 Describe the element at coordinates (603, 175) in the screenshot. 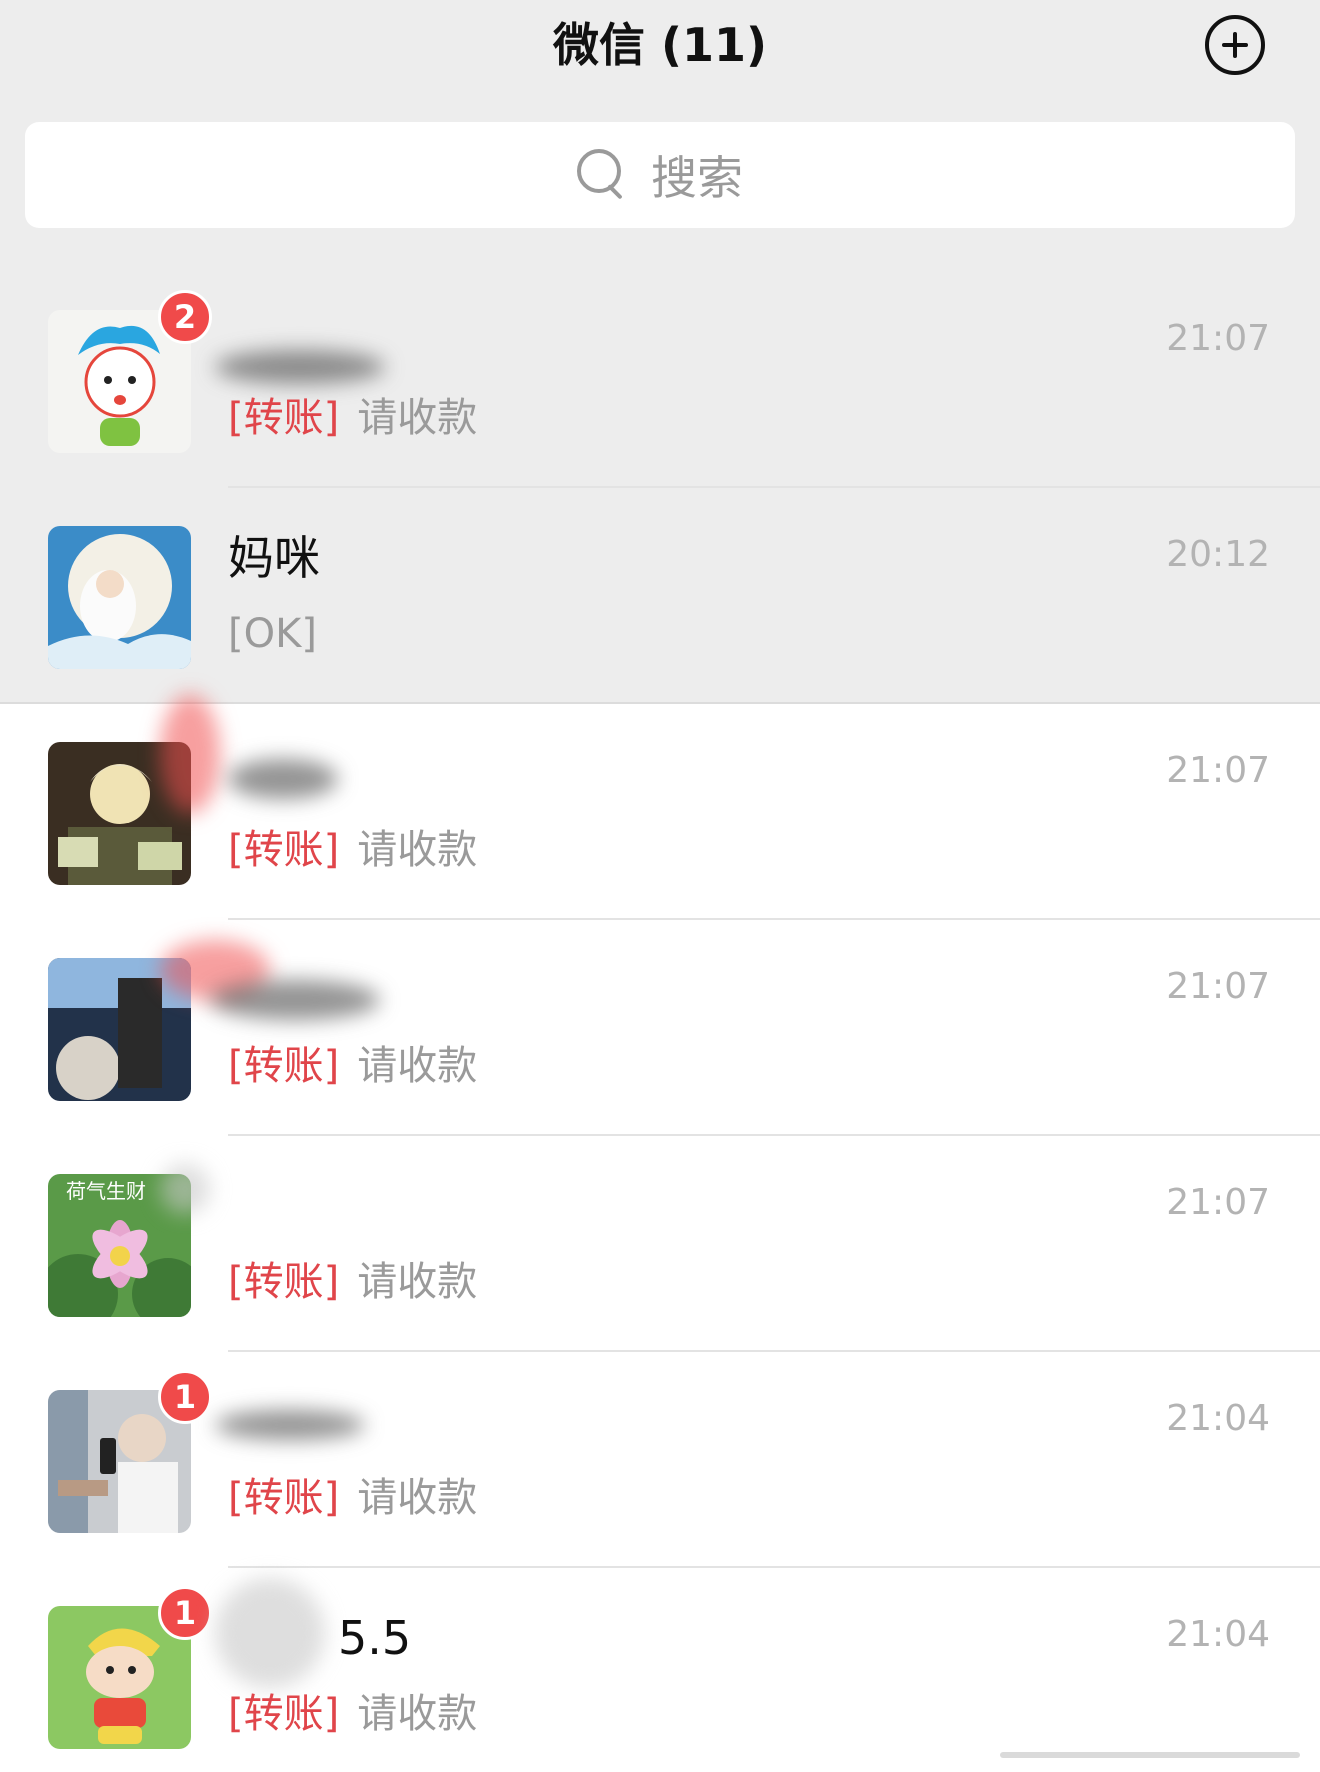

I see `search-icon` at that location.